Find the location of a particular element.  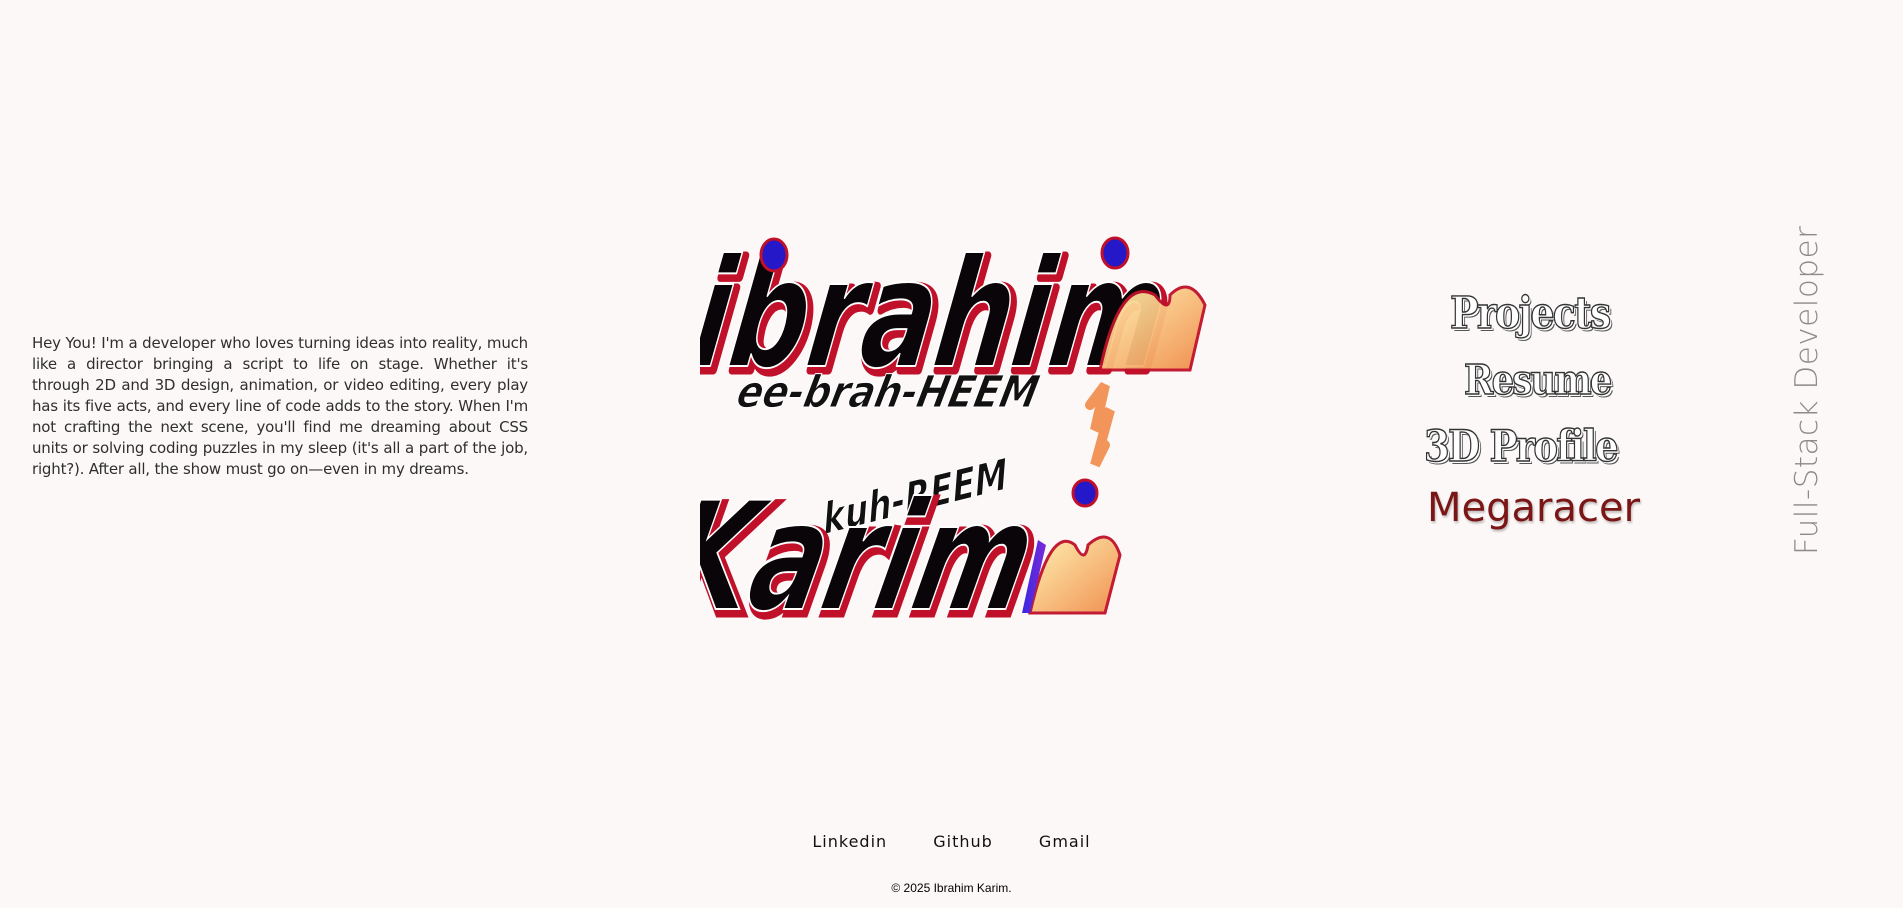

tagline: Full-Stack Developer is located at coordinates (1807, 390).